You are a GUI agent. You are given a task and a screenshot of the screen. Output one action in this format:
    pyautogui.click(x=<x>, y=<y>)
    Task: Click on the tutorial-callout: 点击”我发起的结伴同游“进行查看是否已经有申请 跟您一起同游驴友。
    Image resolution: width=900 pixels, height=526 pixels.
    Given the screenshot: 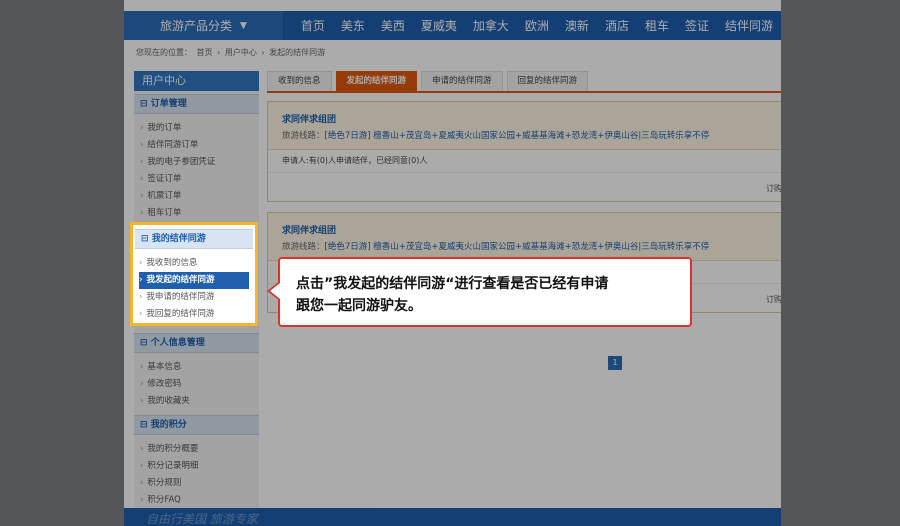 What is the action you would take?
    pyautogui.click(x=479, y=292)
    